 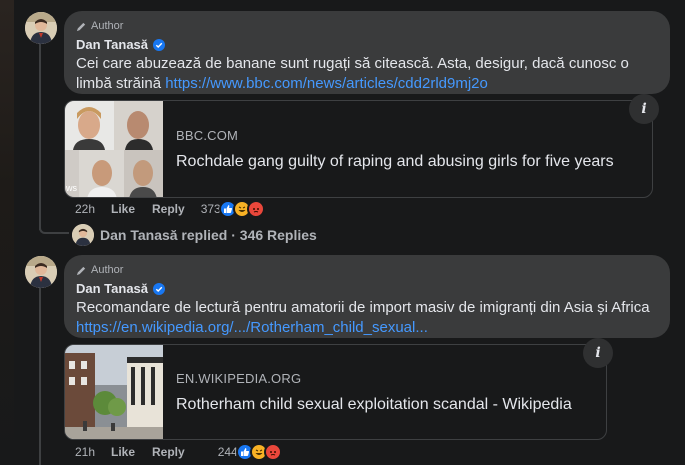 I want to click on svg-text: ws, so click(x=71, y=188).